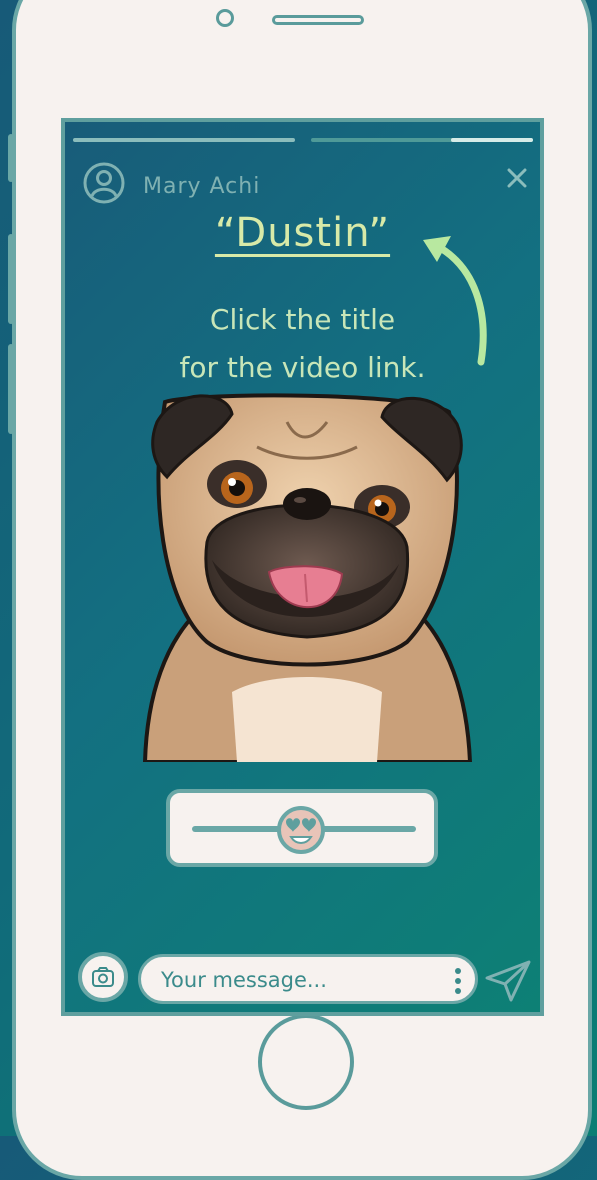 Image resolution: width=597 pixels, height=1180 pixels. Describe the element at coordinates (302, 233) in the screenshot. I see `video-title-text: “Dustin”` at that location.